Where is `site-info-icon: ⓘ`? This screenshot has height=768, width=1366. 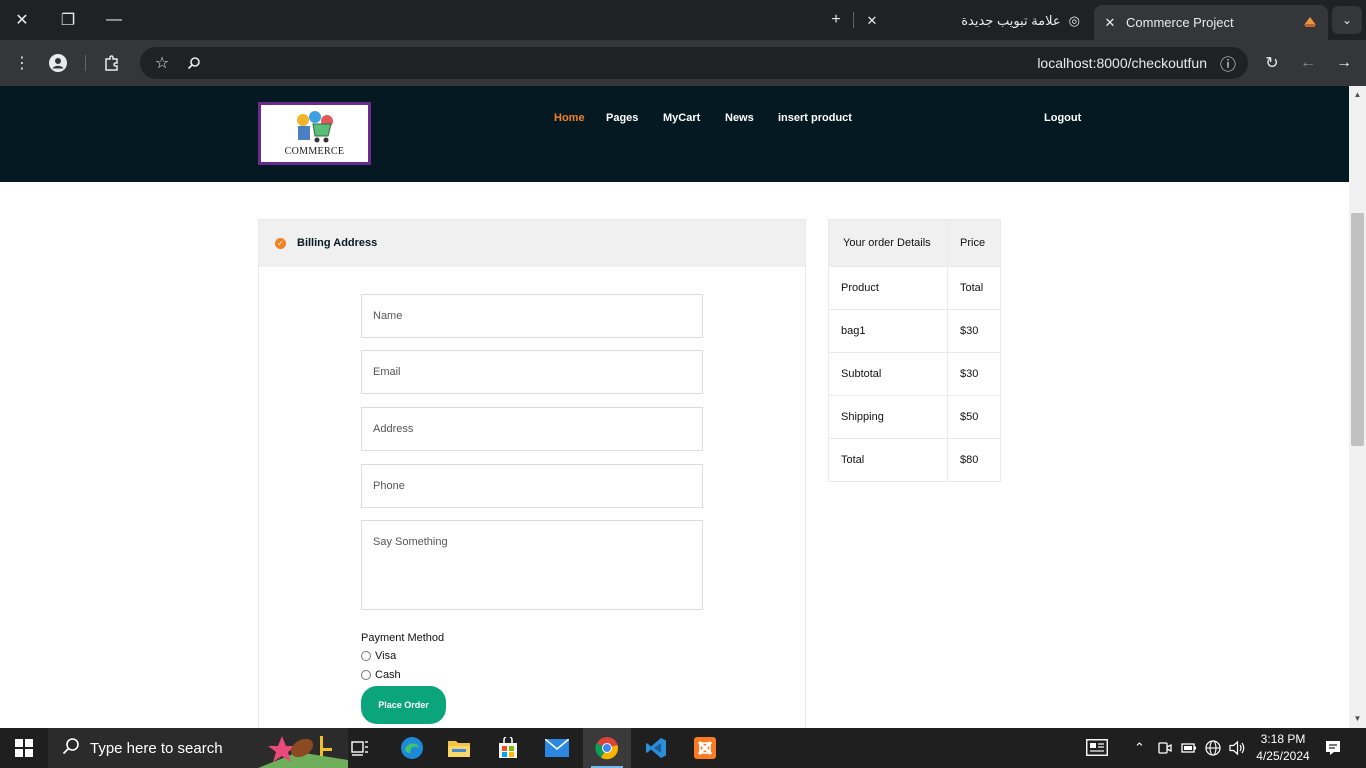 site-info-icon: ⓘ is located at coordinates (1228, 63).